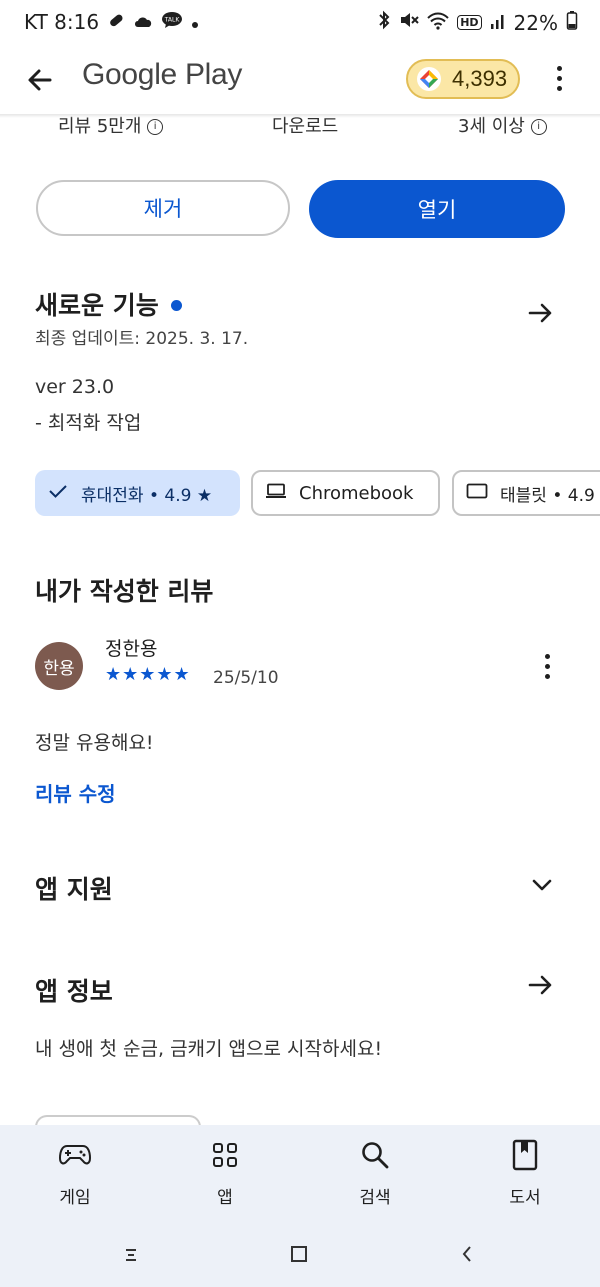 The height and width of the screenshot is (1287, 600). Describe the element at coordinates (225, 1173) in the screenshot. I see `nav-apps: 앱` at that location.